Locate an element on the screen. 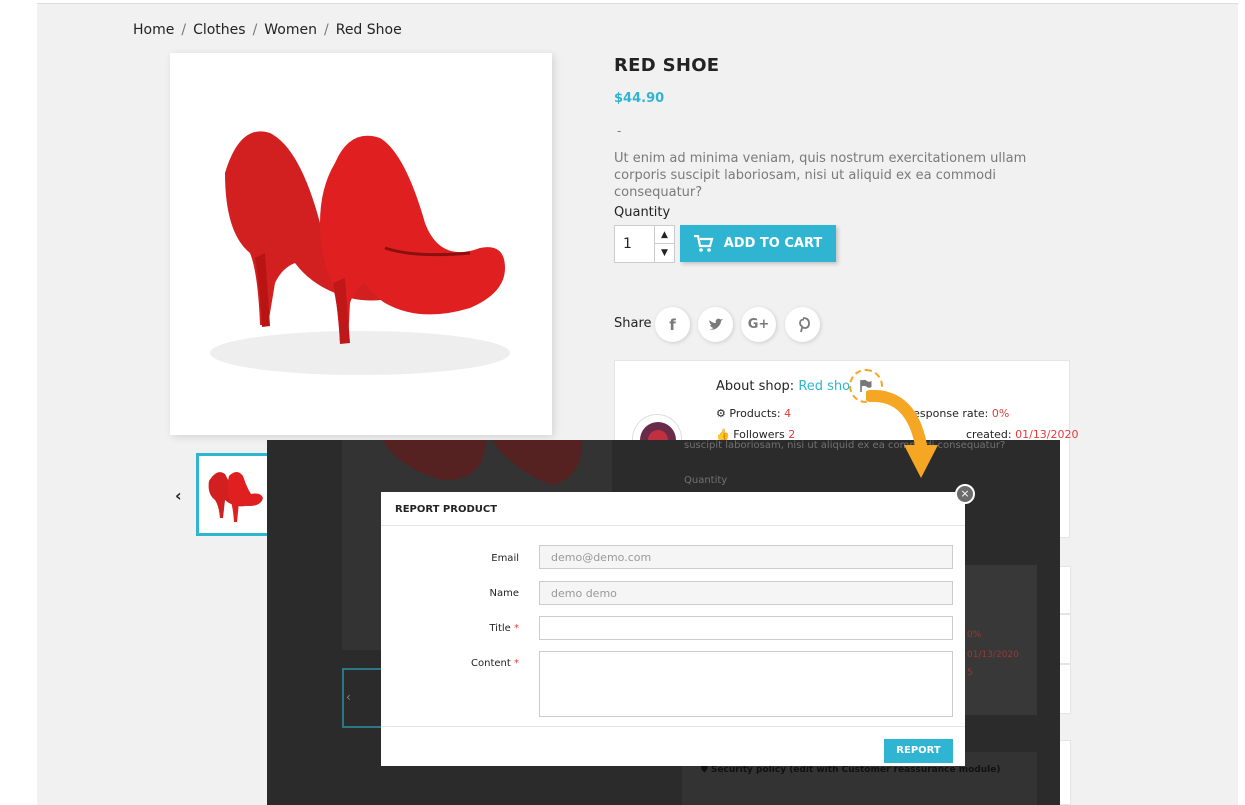 The image size is (1245, 805). add-to-cart-label: ADD TO CART is located at coordinates (773, 243).